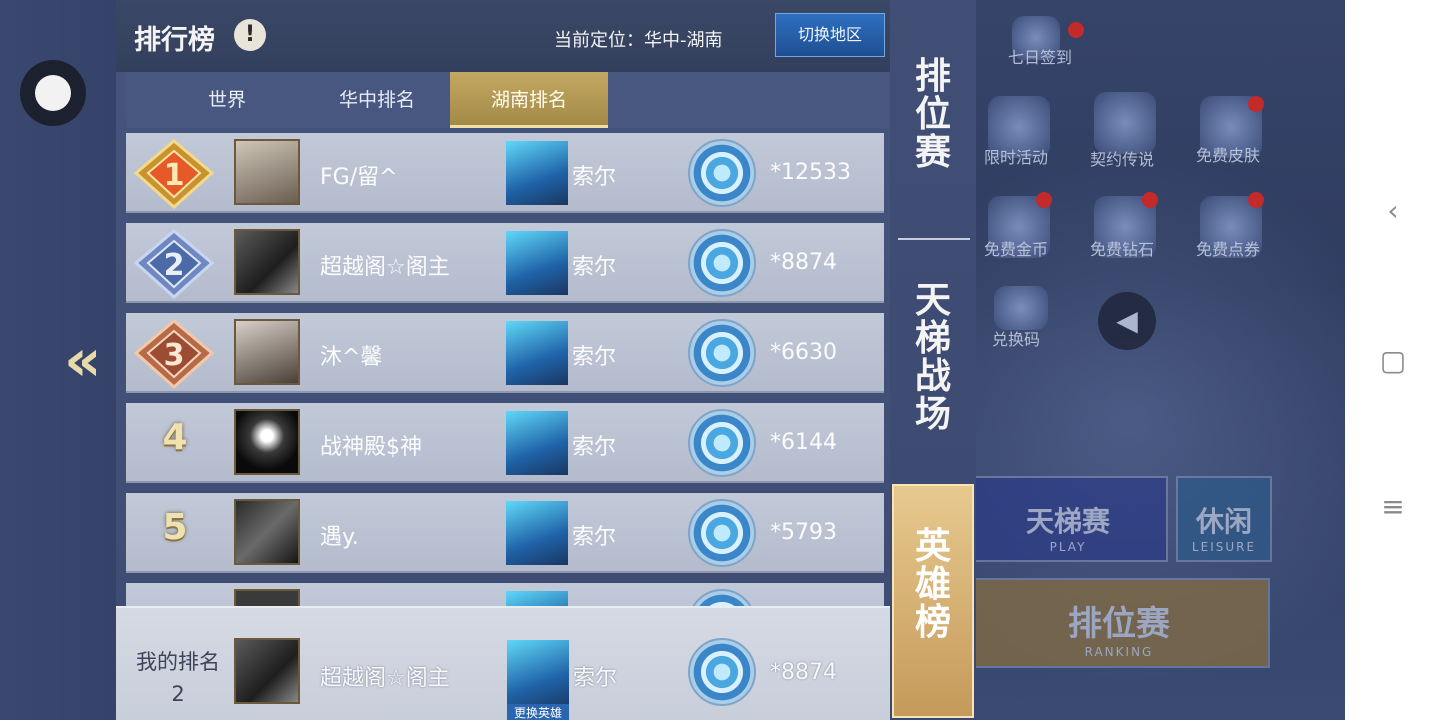 This screenshot has height=720, width=1440. Describe the element at coordinates (1016, 338) in the screenshot. I see `redeem-code-label: 兑换码` at that location.